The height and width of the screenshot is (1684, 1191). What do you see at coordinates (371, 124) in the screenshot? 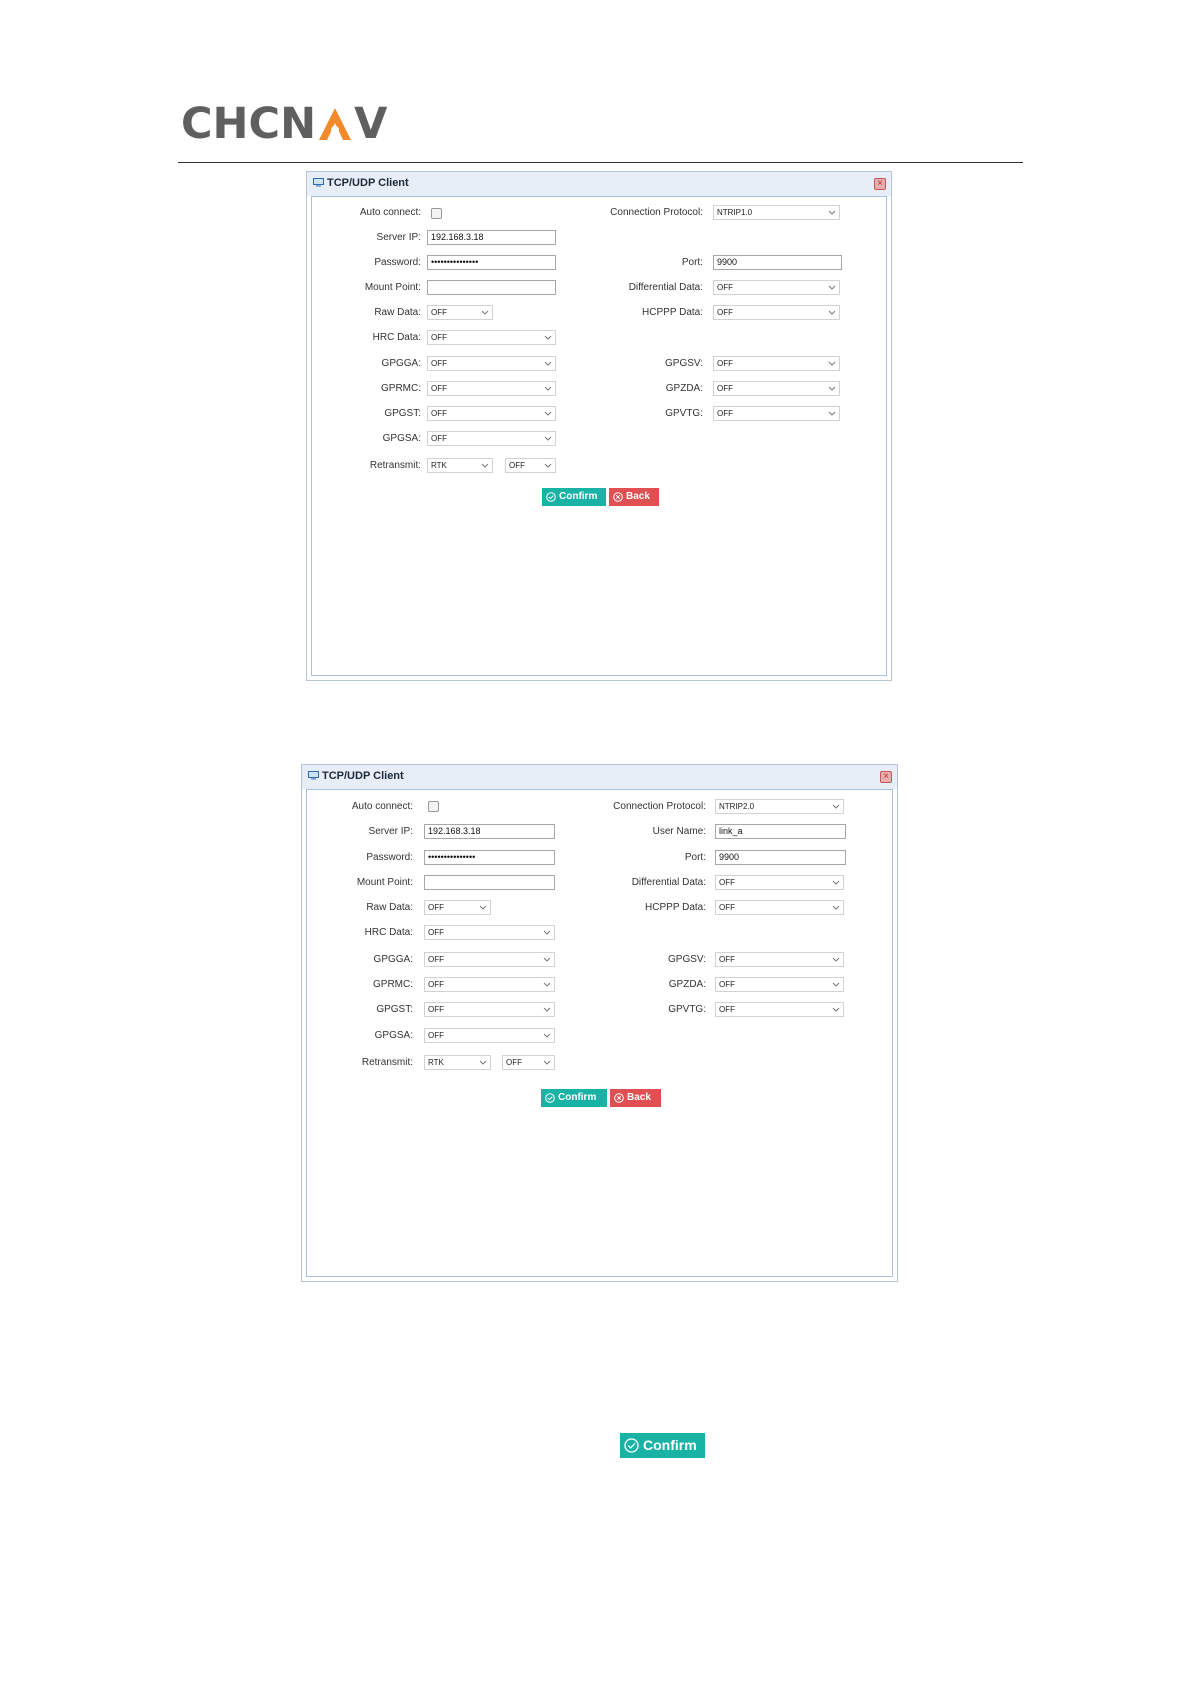
I see `logo-text-v: V` at bounding box center [371, 124].